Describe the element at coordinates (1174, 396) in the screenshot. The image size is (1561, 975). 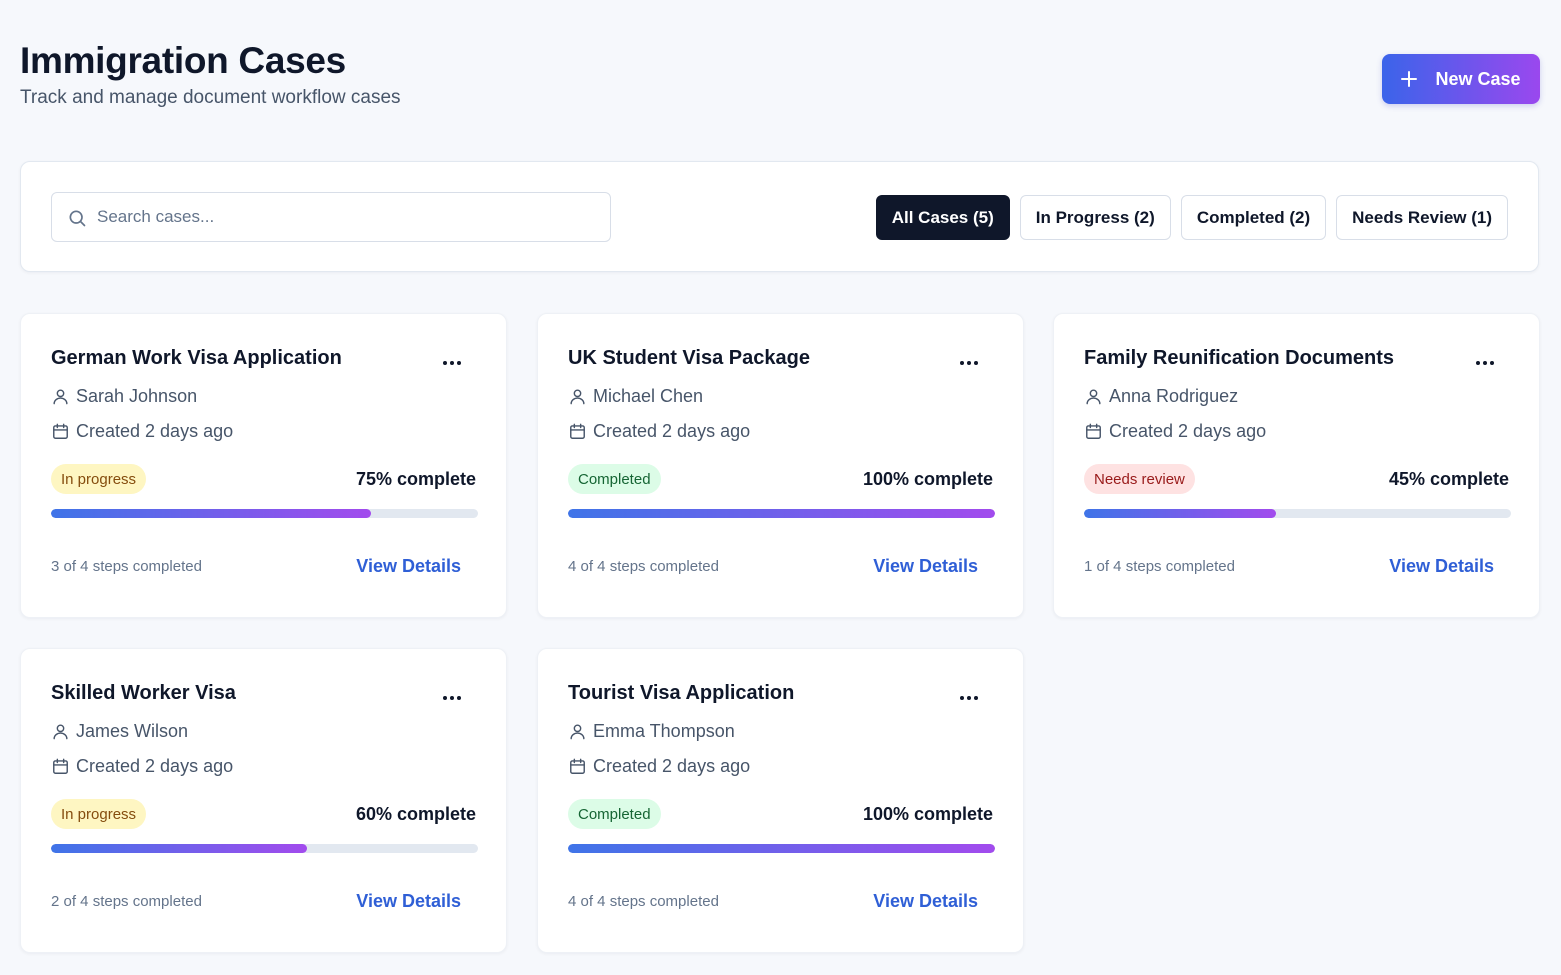
I see `client-name: Anna Rodriguez` at that location.